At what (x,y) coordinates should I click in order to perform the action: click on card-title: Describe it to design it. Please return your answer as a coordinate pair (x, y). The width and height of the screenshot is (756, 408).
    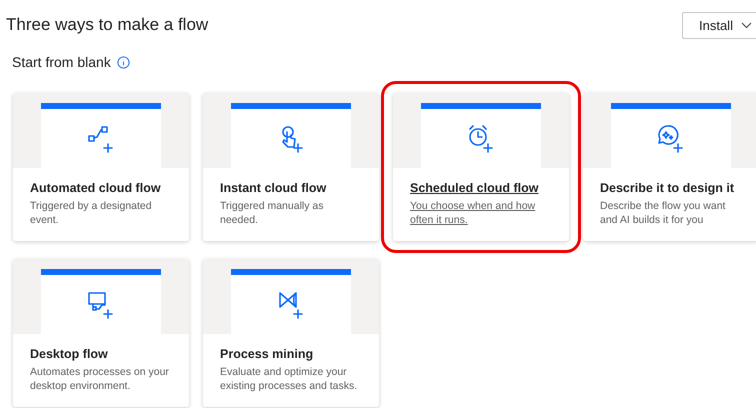
    Looking at the image, I should click on (668, 188).